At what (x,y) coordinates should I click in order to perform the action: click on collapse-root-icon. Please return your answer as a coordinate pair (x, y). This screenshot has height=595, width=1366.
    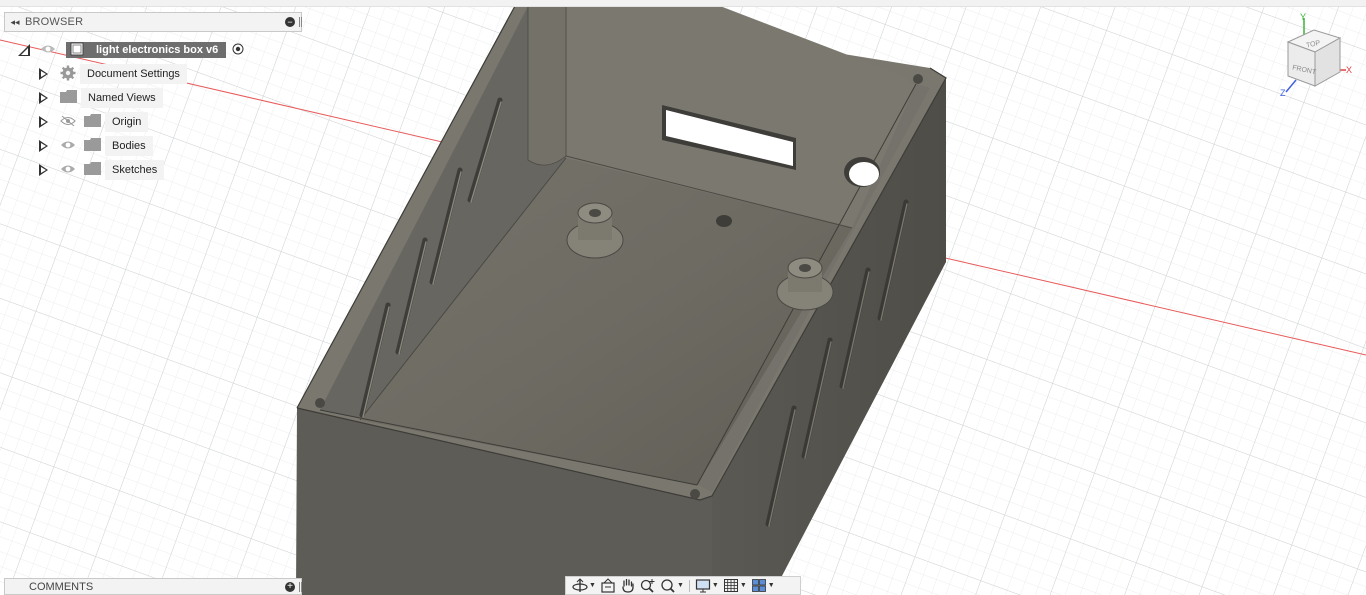
    Looking at the image, I should click on (24, 50).